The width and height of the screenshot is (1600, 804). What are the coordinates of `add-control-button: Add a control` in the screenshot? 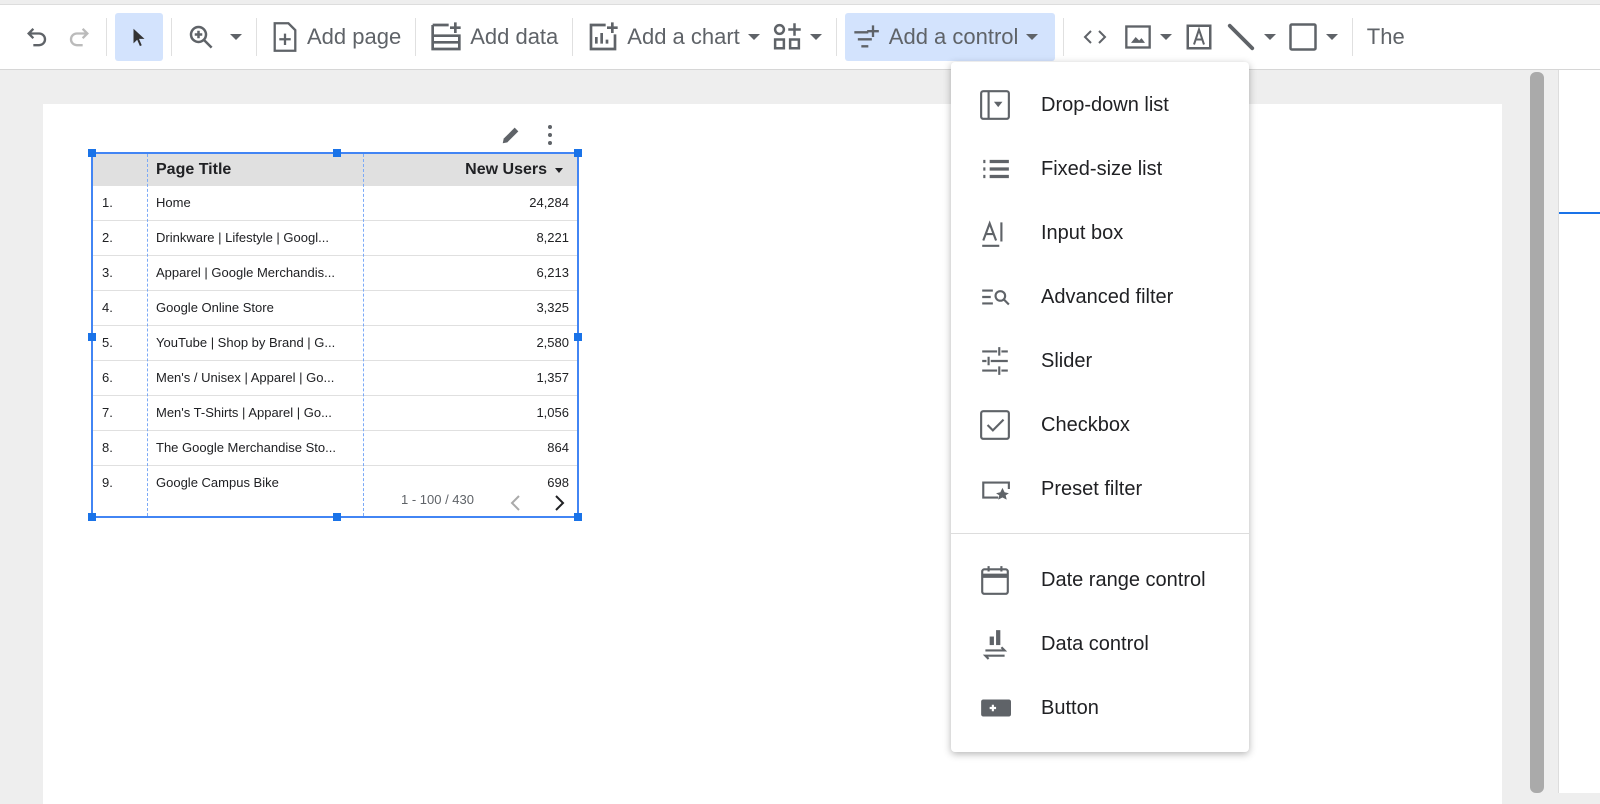 It's located at (949, 37).